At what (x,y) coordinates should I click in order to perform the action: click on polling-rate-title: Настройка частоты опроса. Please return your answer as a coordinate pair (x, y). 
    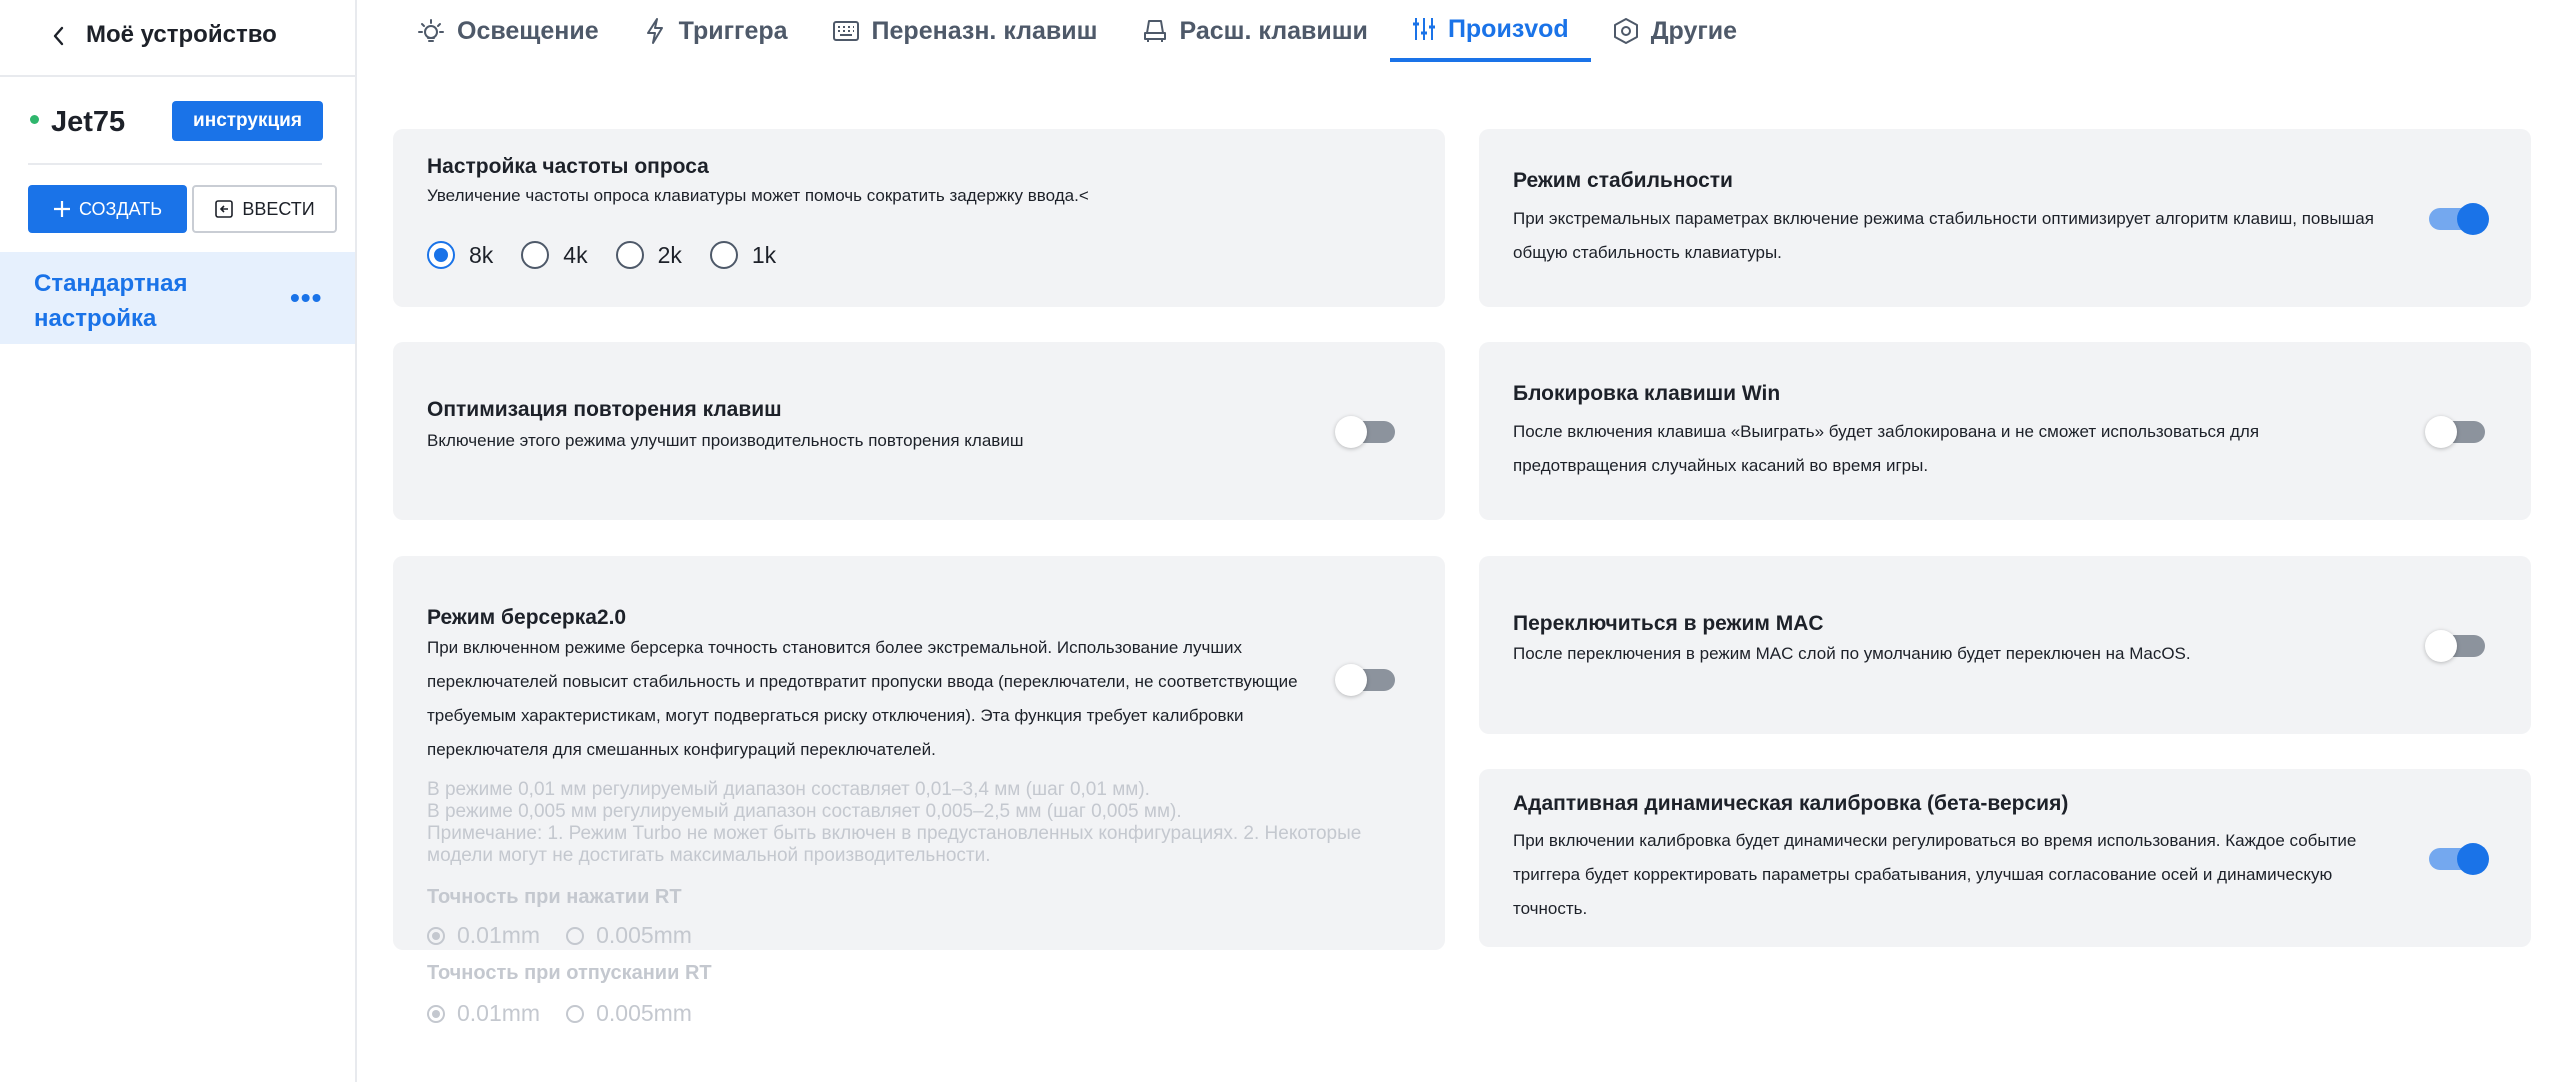
    Looking at the image, I should click on (568, 166).